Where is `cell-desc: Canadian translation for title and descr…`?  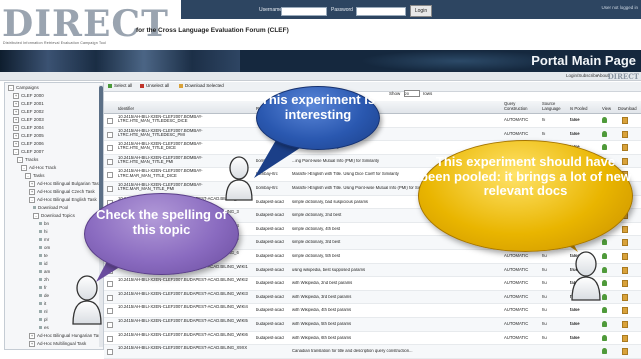 cell-desc: Canadian translation for title and descr… is located at coordinates (352, 351).